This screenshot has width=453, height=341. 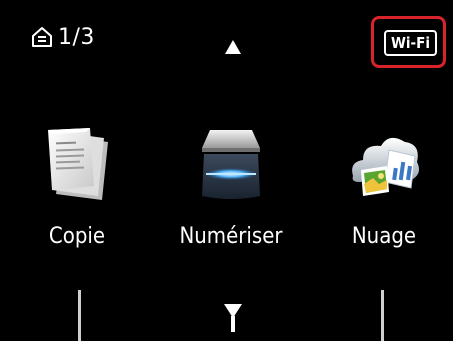 What do you see at coordinates (231, 236) in the screenshot?
I see `menu-item-label: Numériser` at bounding box center [231, 236].